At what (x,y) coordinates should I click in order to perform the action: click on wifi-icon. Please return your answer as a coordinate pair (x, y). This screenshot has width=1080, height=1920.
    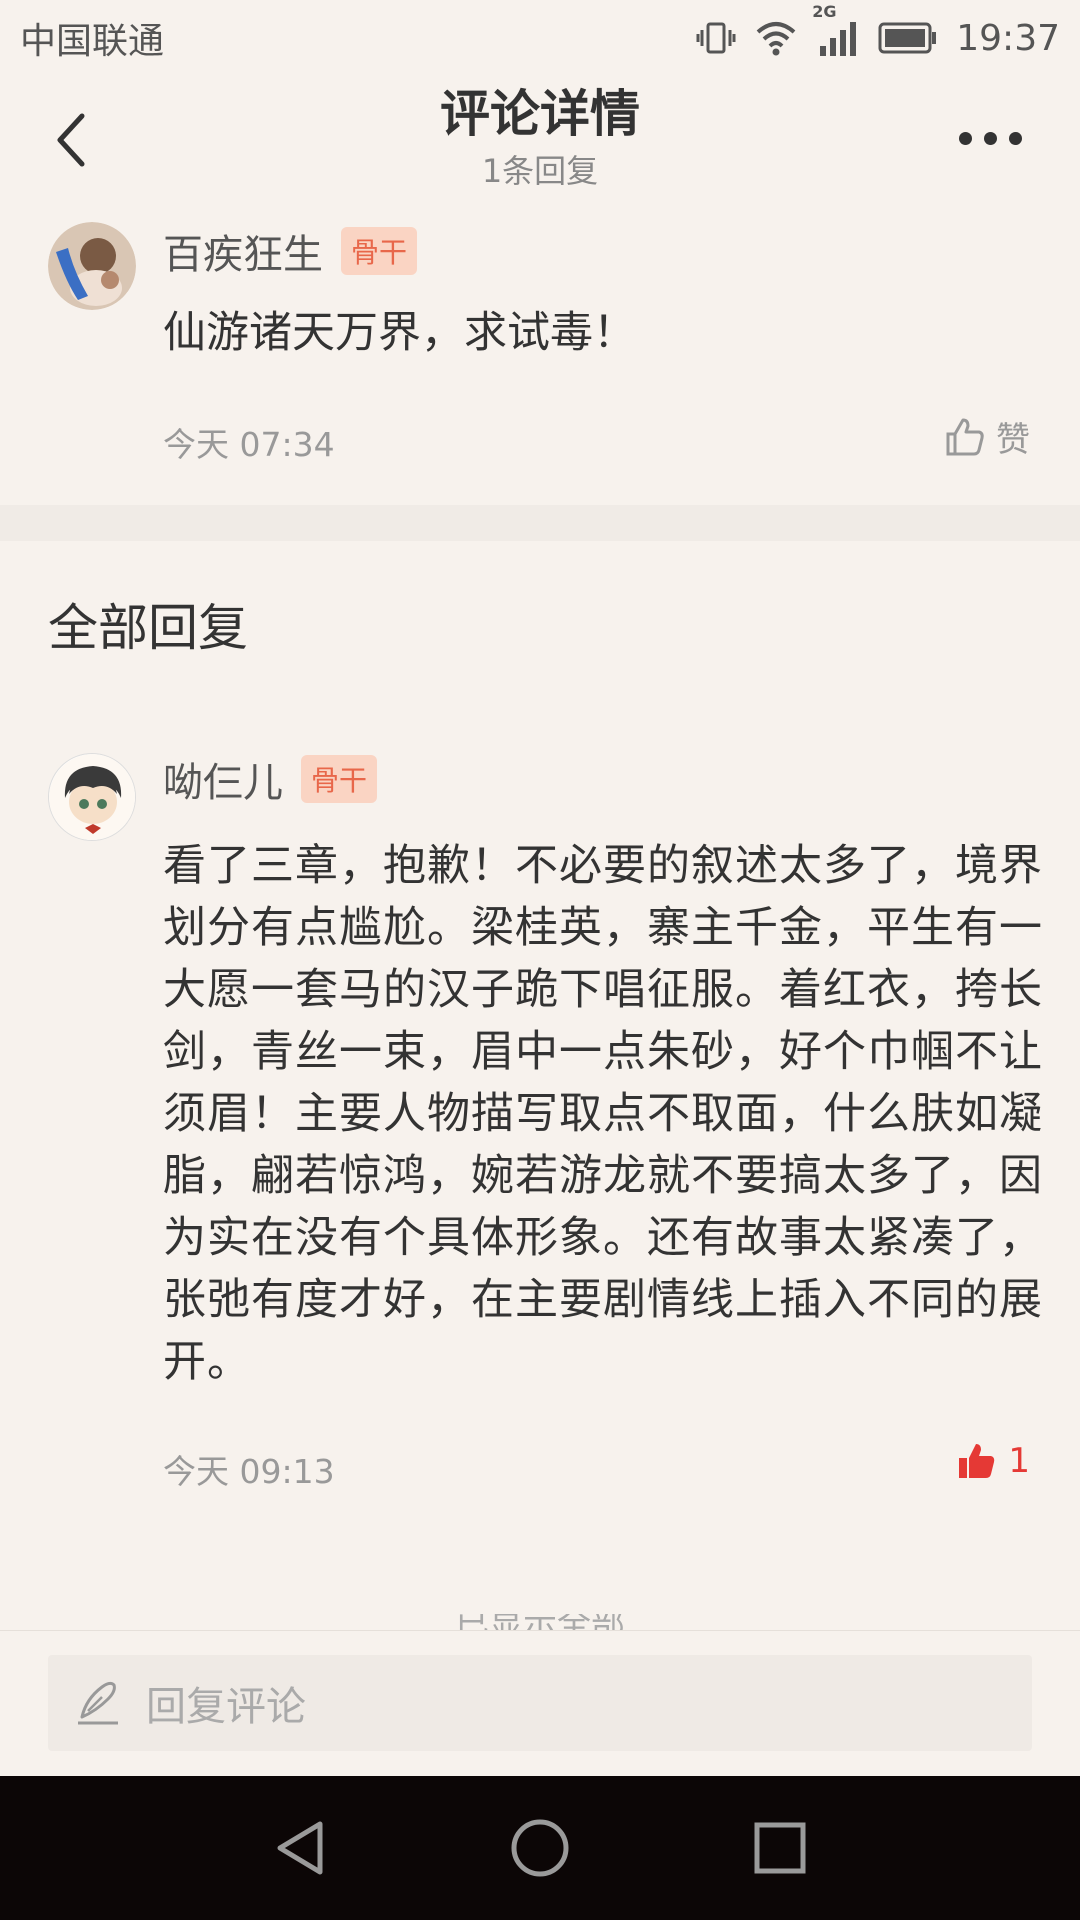
    Looking at the image, I should click on (776, 38).